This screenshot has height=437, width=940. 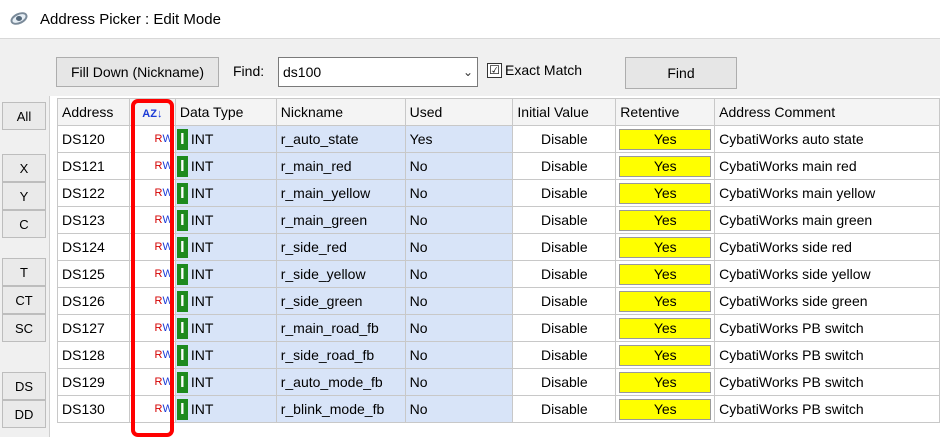 I want to click on column-header-used: Used, so click(x=459, y=112).